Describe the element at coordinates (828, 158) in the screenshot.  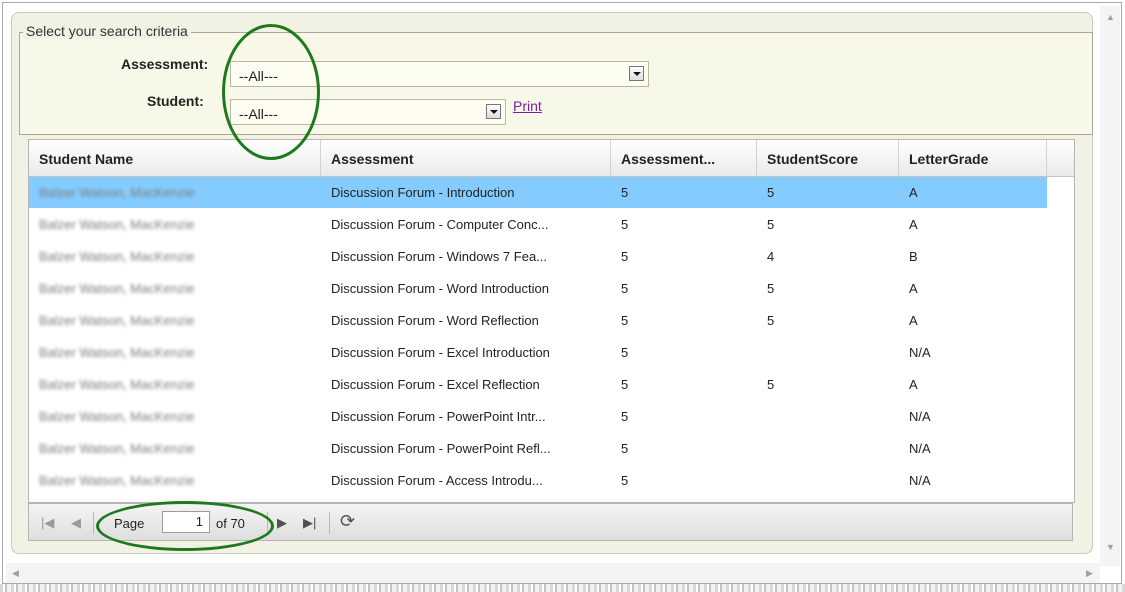
I see `column-header-student-score: StudentScore` at that location.